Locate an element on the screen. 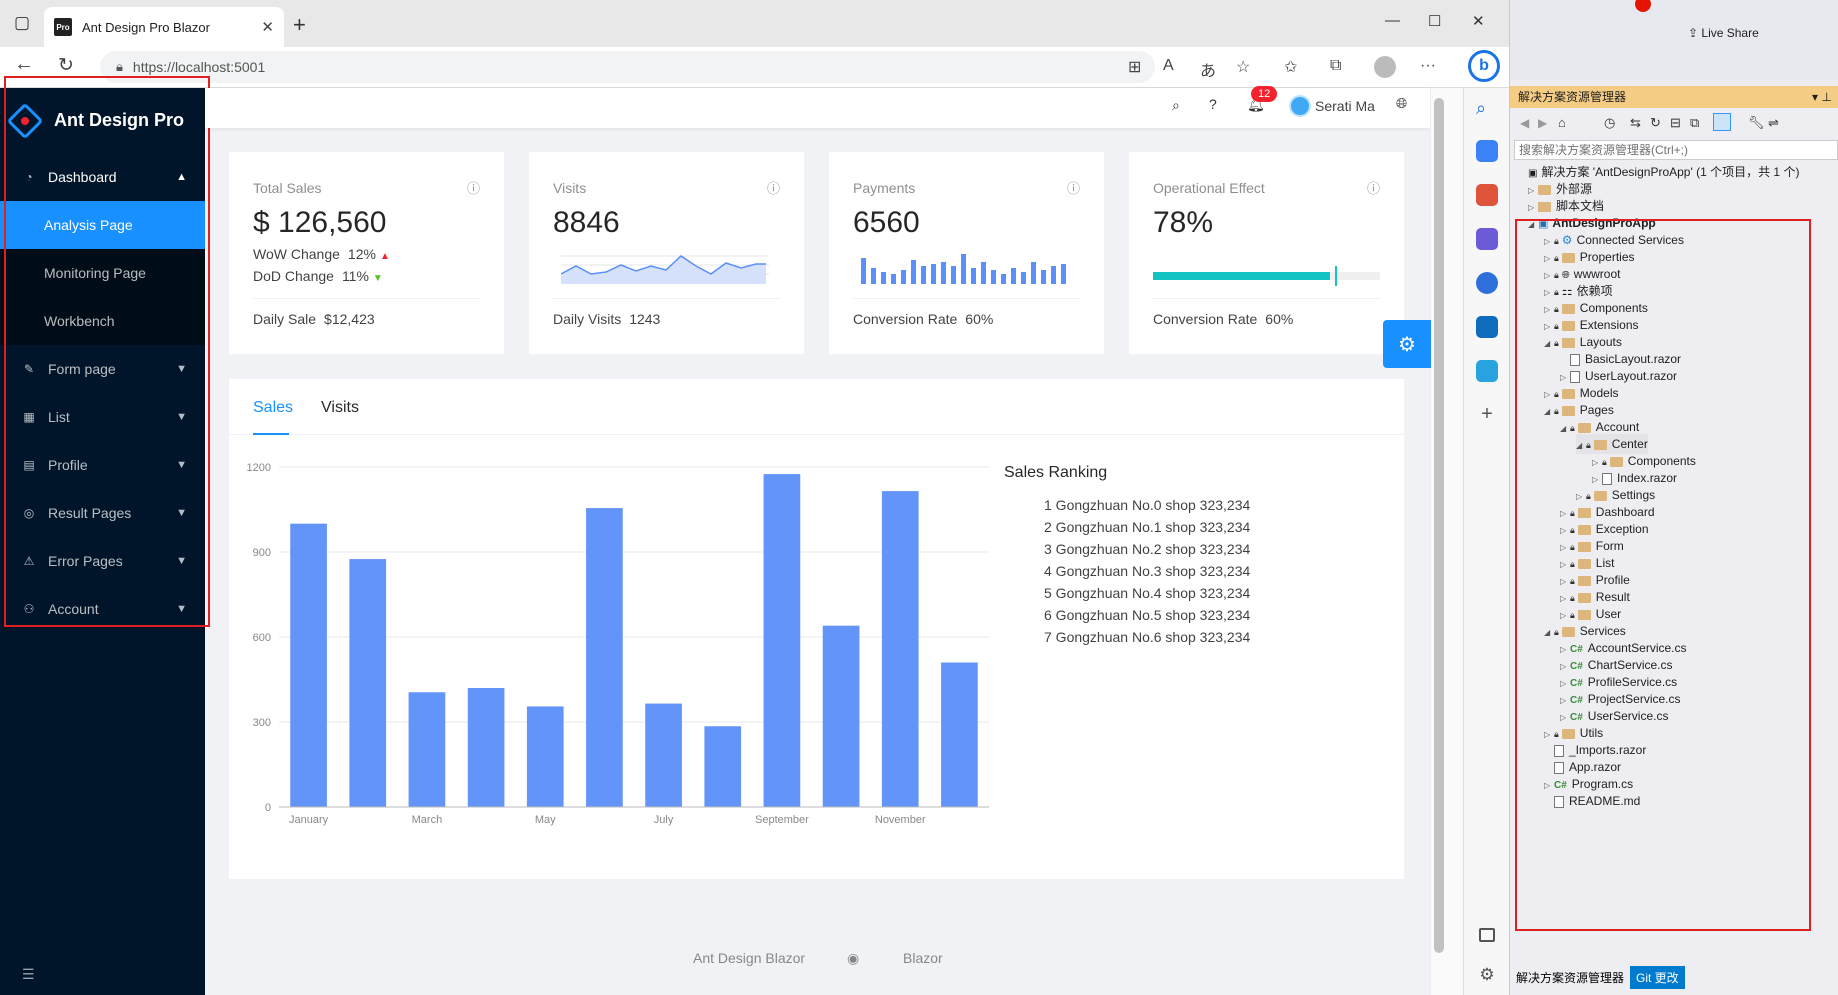 This screenshot has height=995, width=1838. add-icon: + is located at coordinates (1487, 414).